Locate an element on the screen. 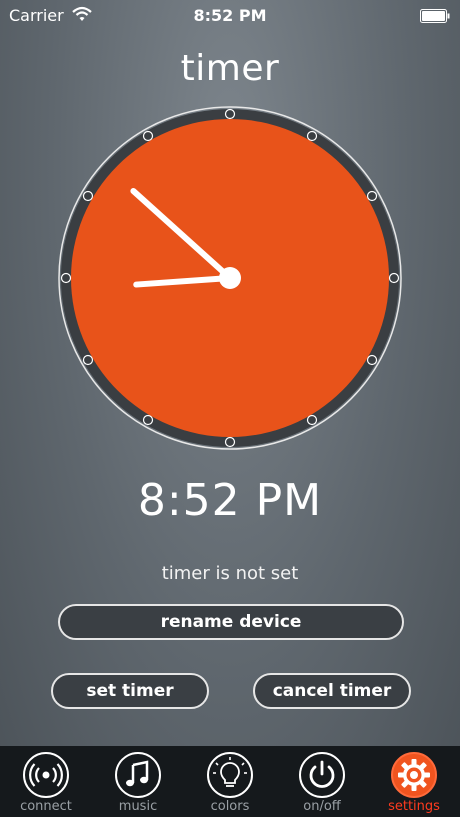  timer-status-text: timer is not set is located at coordinates (230, 573).